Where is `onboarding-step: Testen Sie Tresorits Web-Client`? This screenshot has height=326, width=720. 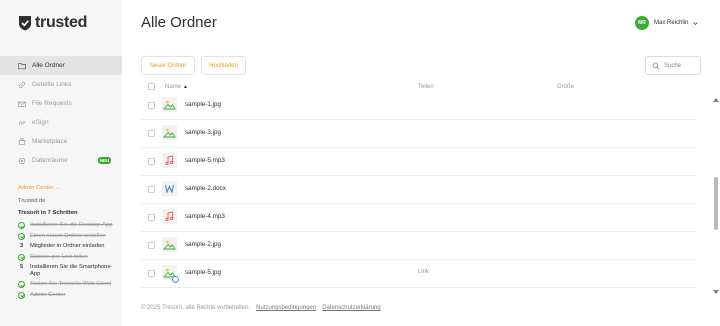 onboarding-step: Testen Sie Tresorits Web-Client is located at coordinates (68, 284).